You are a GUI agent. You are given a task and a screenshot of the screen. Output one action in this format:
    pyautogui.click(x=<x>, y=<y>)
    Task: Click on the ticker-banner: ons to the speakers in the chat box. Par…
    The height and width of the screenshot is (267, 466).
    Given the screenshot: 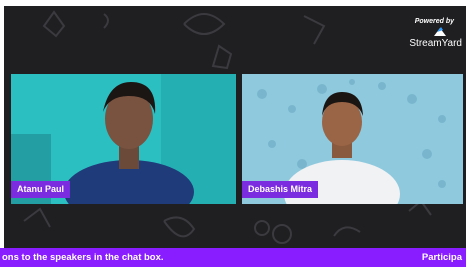 What is the action you would take?
    pyautogui.click(x=233, y=257)
    